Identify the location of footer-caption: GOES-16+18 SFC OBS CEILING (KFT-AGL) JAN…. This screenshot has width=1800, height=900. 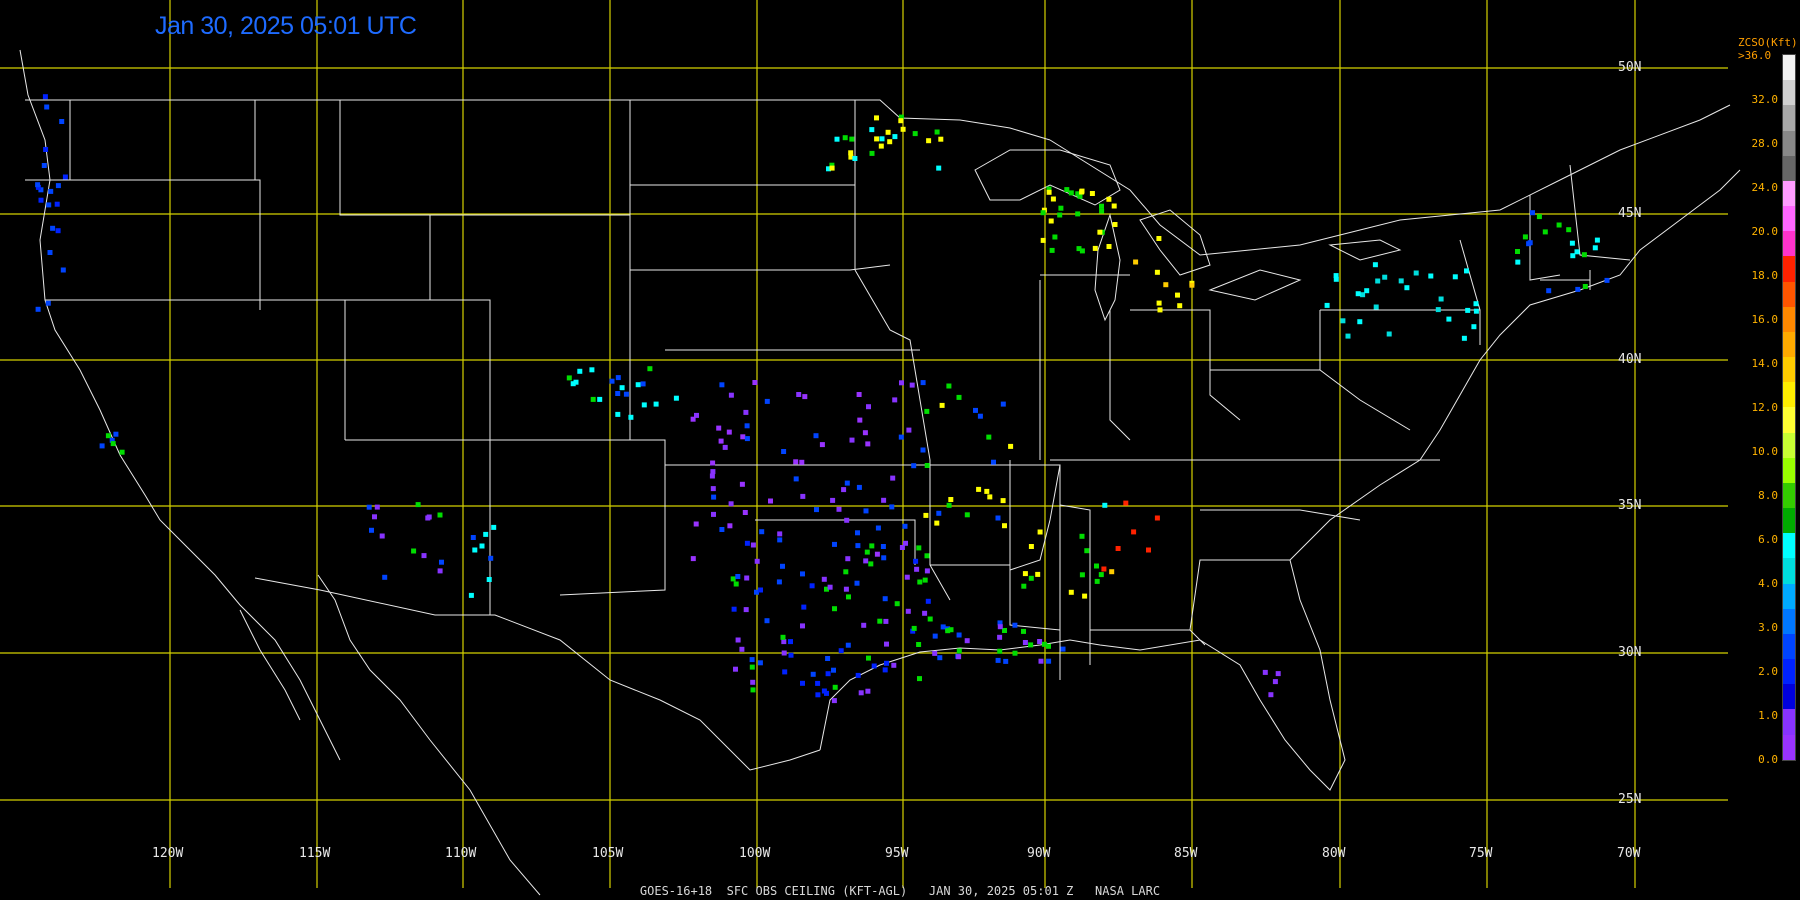
(900, 891).